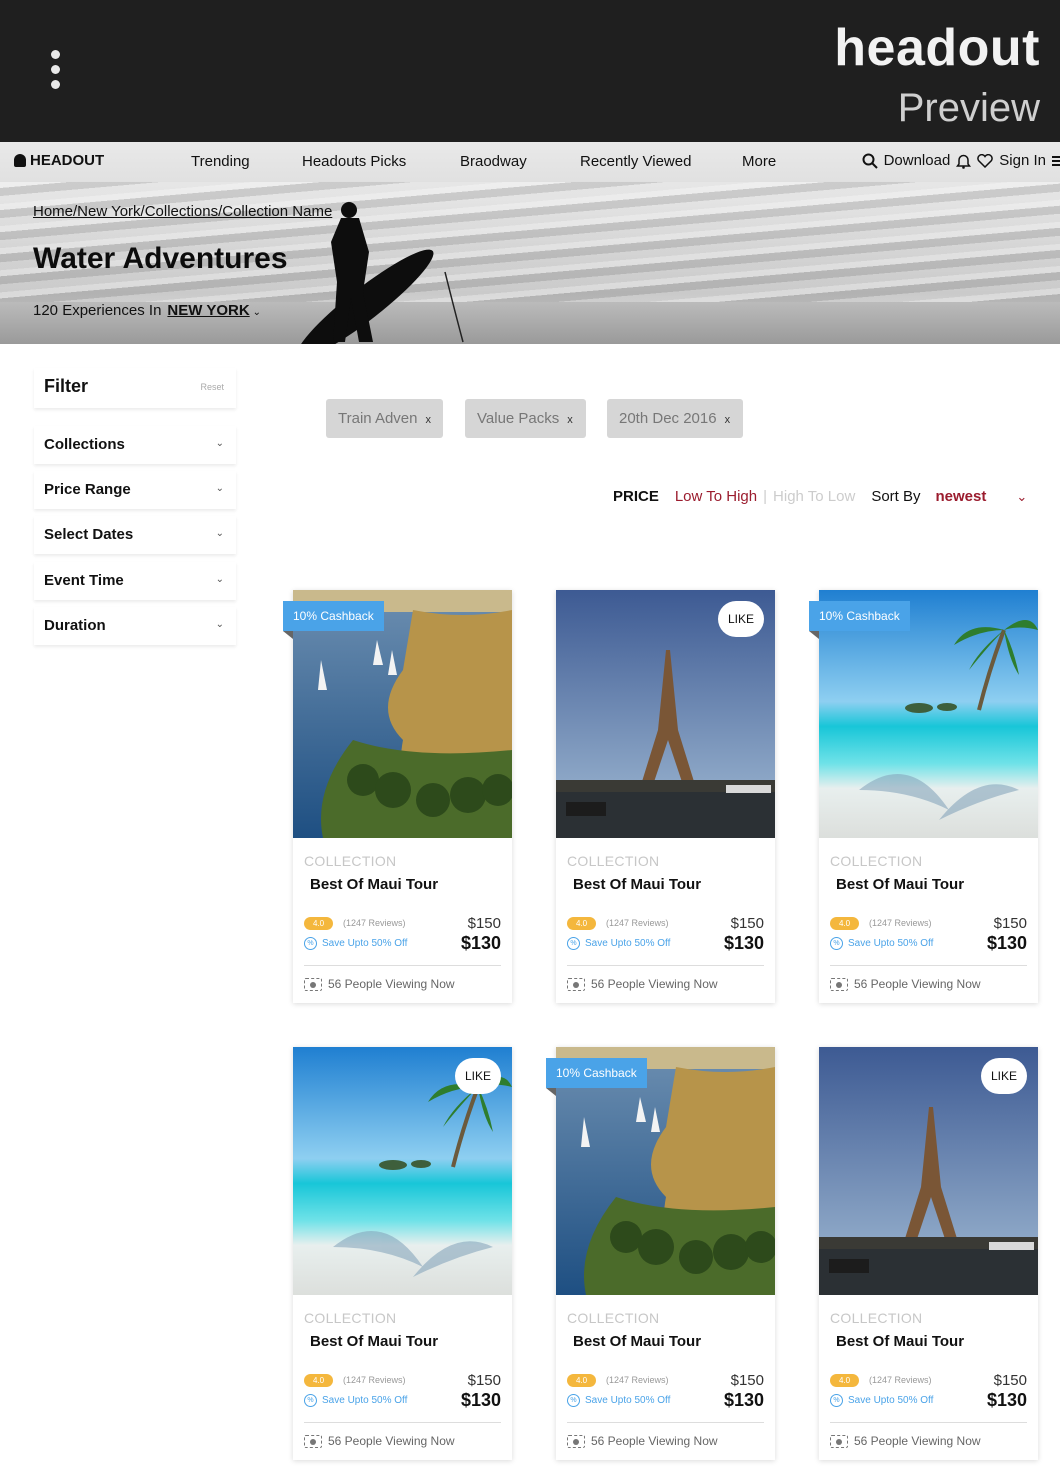 The width and height of the screenshot is (1060, 1475). I want to click on kebab-menu-icon, so click(55, 72).